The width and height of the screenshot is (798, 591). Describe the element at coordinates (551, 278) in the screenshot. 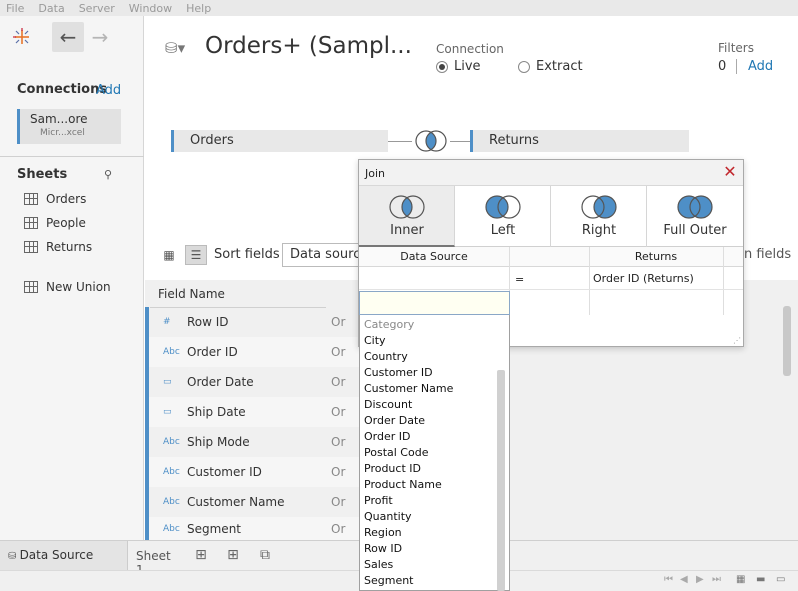

I see `join-clause-row: = Order ID (Returns)` at that location.